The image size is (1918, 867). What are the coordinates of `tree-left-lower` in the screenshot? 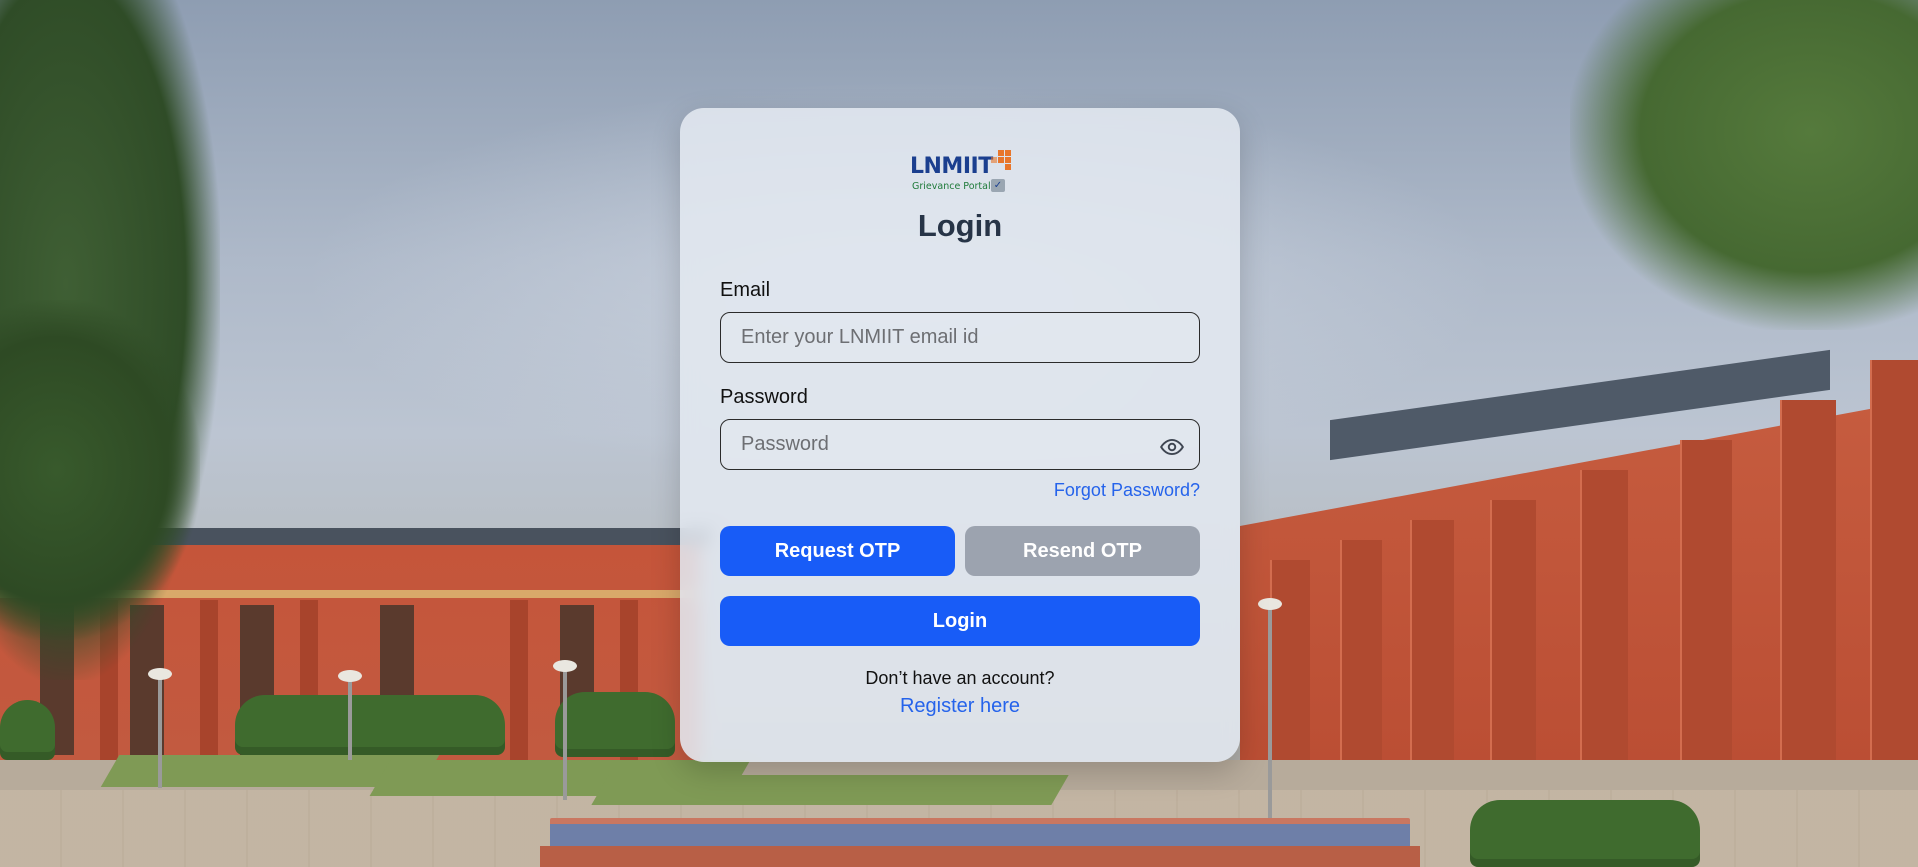 It's located at (100, 470).